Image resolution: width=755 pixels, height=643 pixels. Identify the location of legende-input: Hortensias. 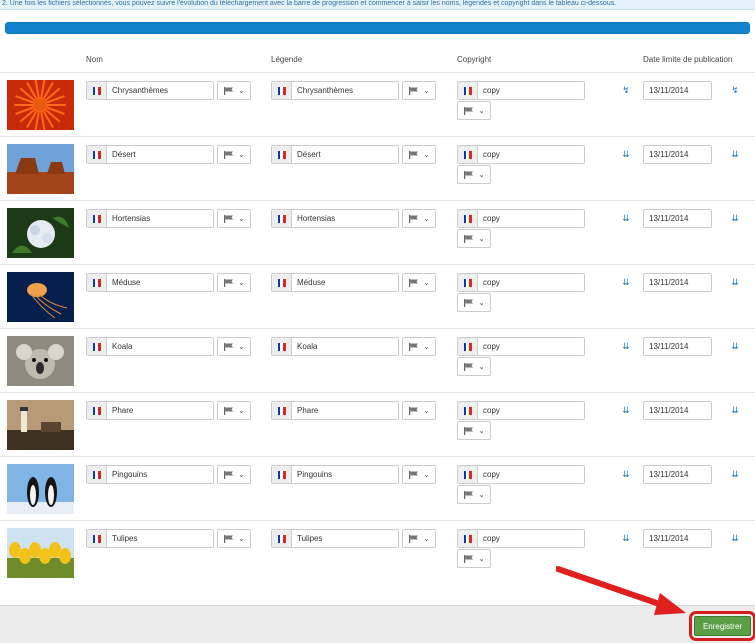
(335, 218).